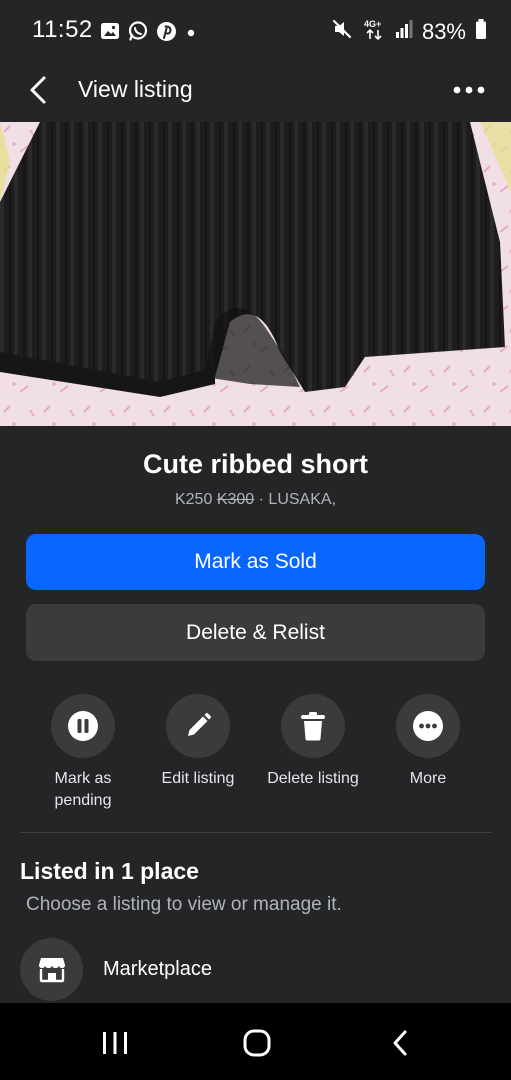 This screenshot has height=1080, width=511. I want to click on mark-pending-action: Mark as pending, so click(83, 753).